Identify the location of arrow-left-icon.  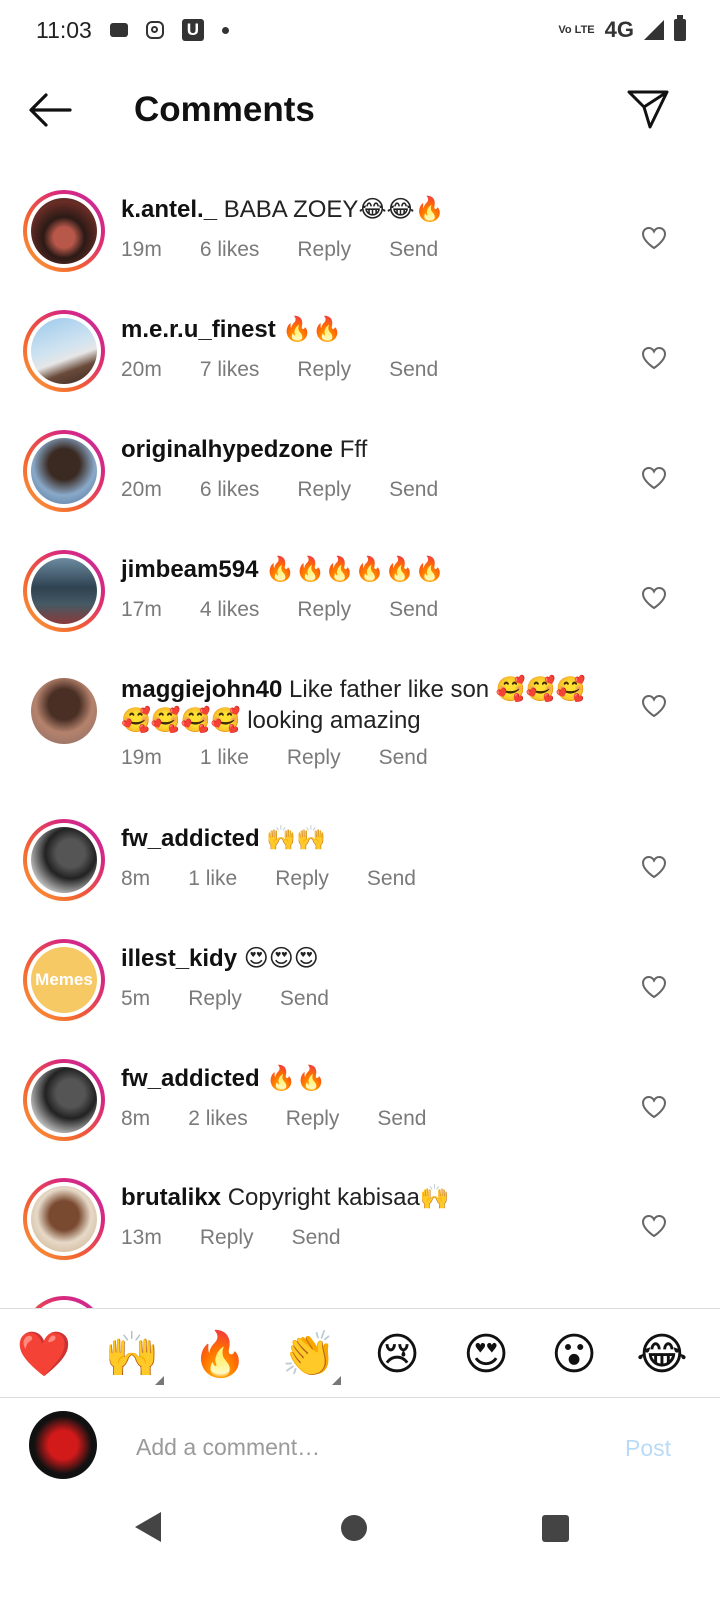
(50, 110).